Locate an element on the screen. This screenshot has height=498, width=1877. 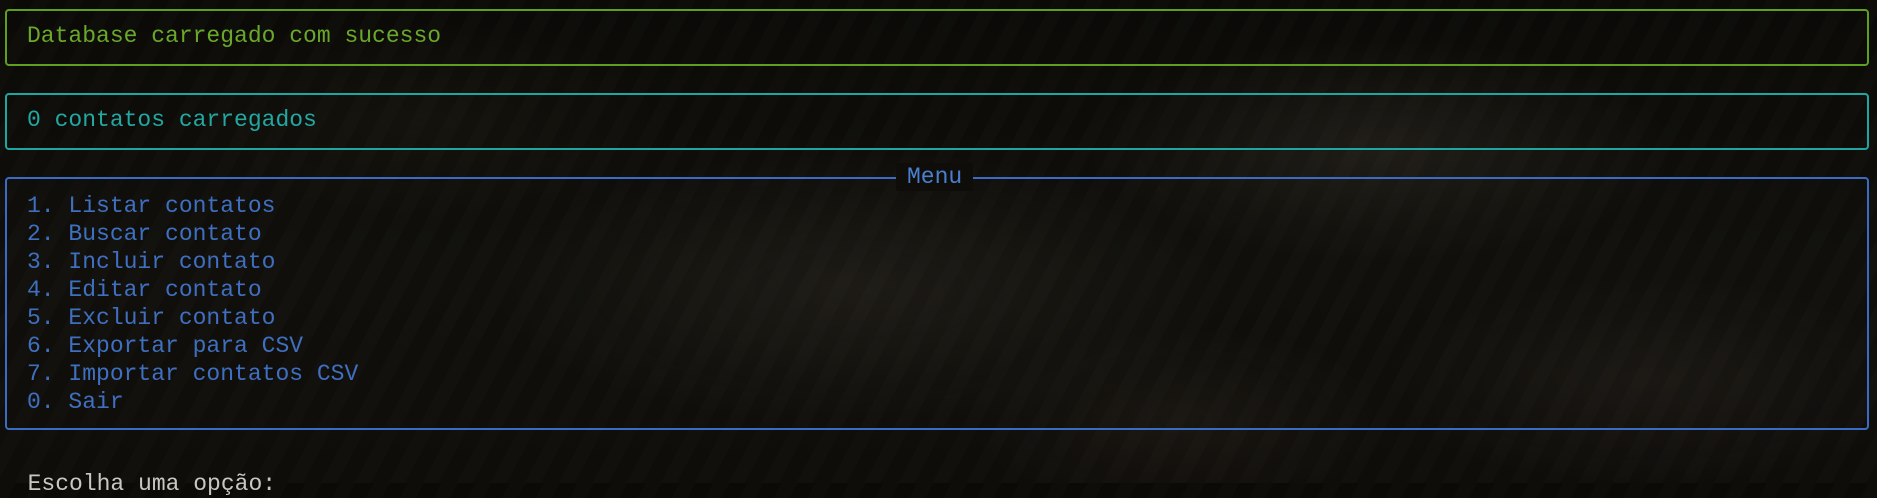
menu-title: Menu is located at coordinates (935, 177).